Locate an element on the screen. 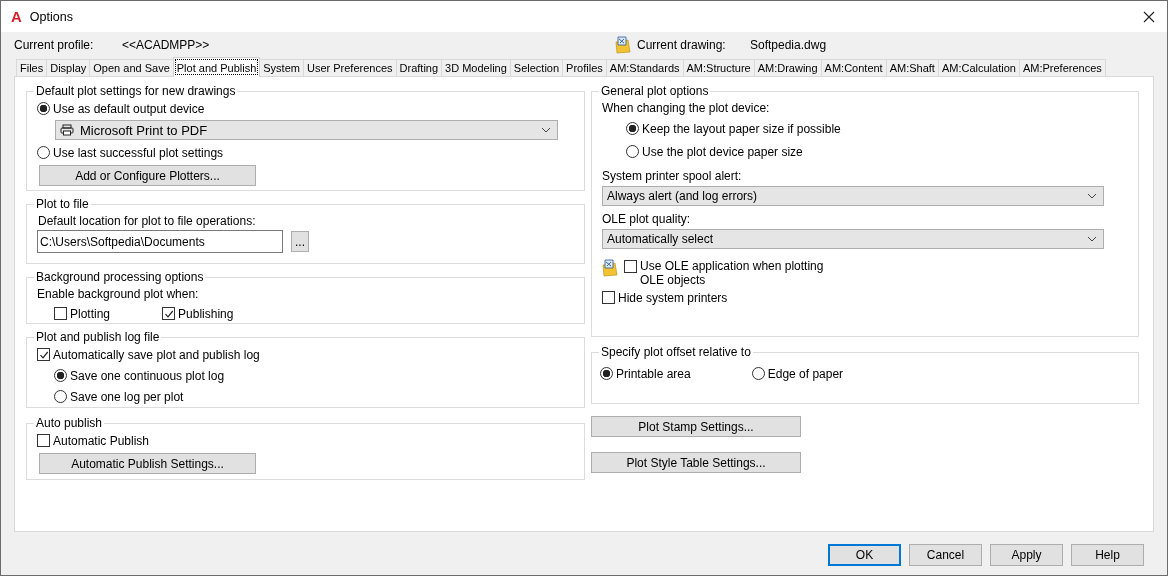  tab: System is located at coordinates (281, 67).